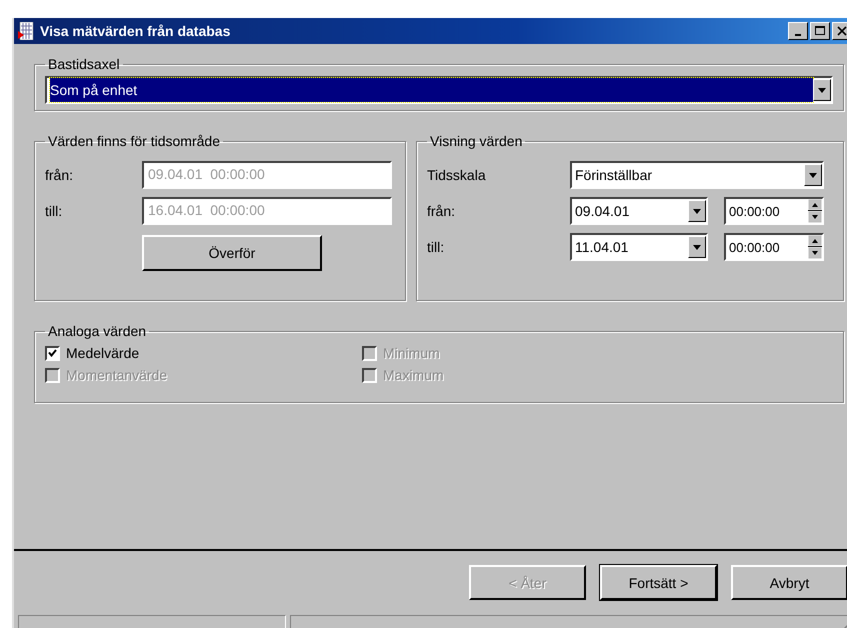  What do you see at coordinates (789, 582) in the screenshot?
I see `wizard-button: Avbryt` at bounding box center [789, 582].